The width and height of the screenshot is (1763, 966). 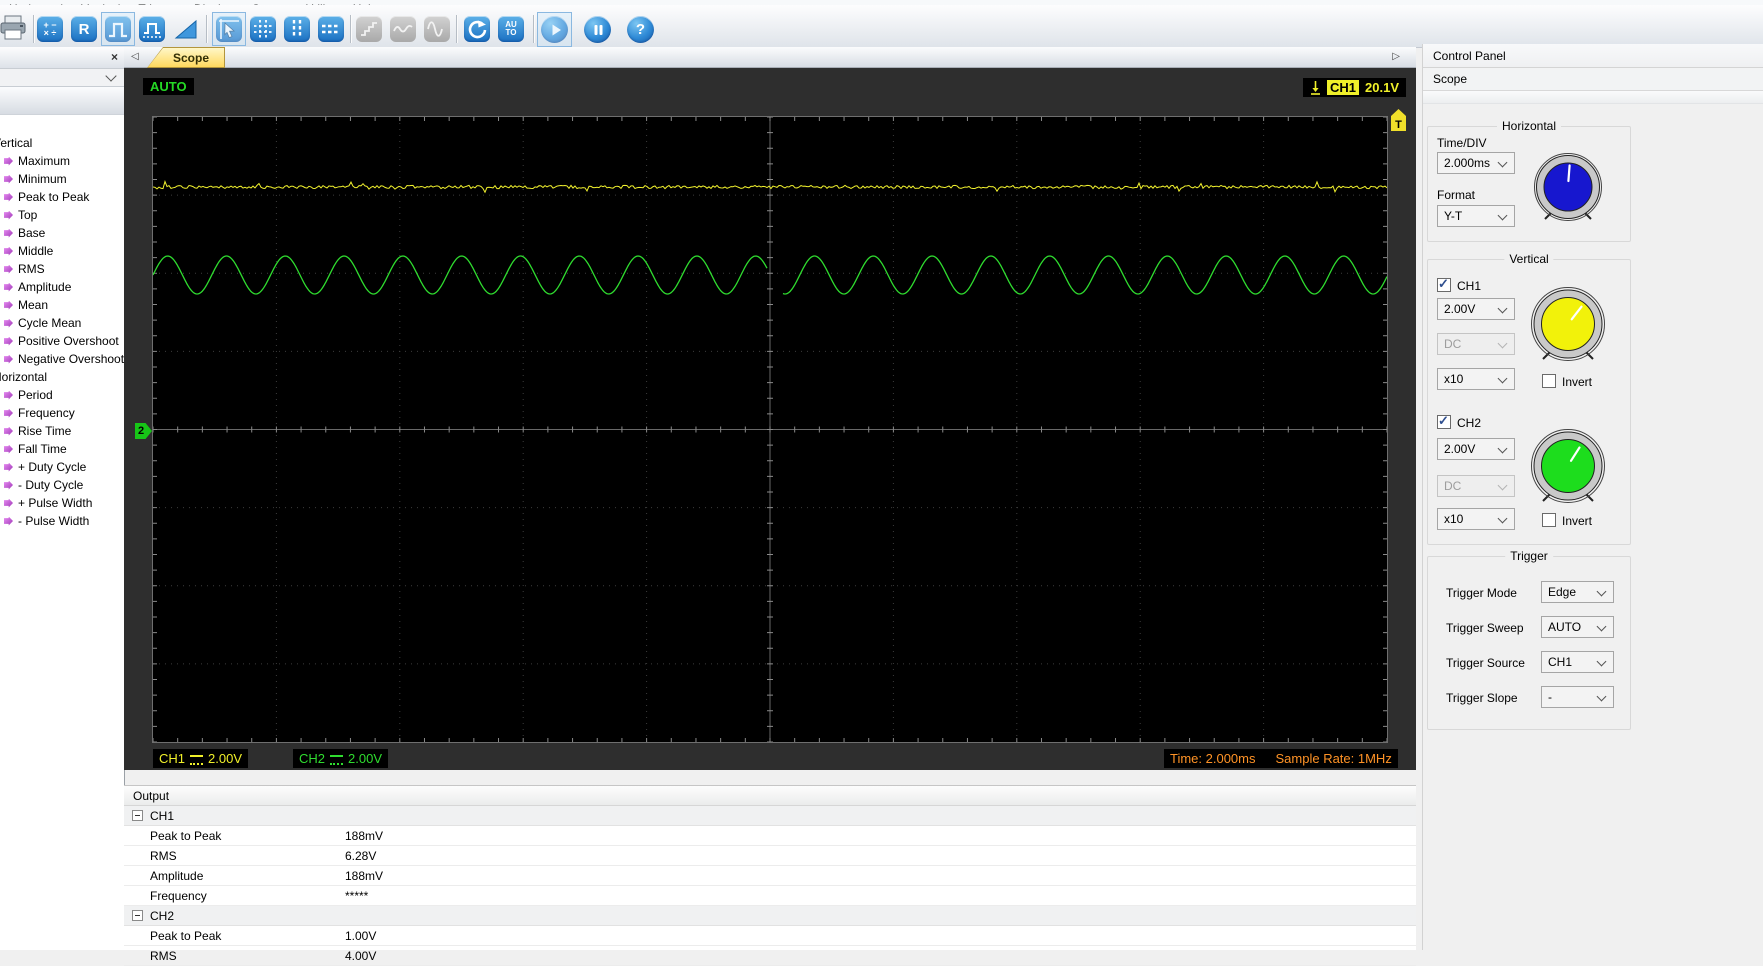 What do you see at coordinates (62, 467) in the screenshot?
I see `measure-list-item: + Duty Cycle` at bounding box center [62, 467].